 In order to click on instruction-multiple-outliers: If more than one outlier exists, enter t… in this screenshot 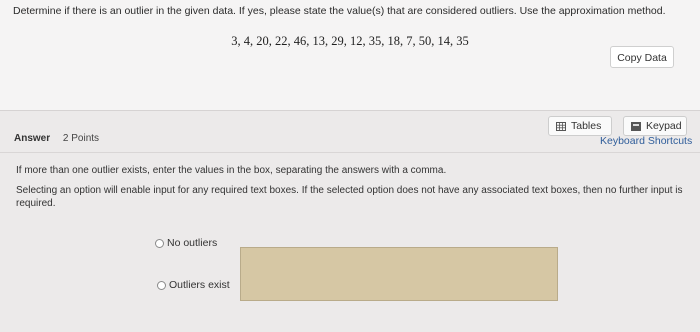, I will do `click(231, 170)`.